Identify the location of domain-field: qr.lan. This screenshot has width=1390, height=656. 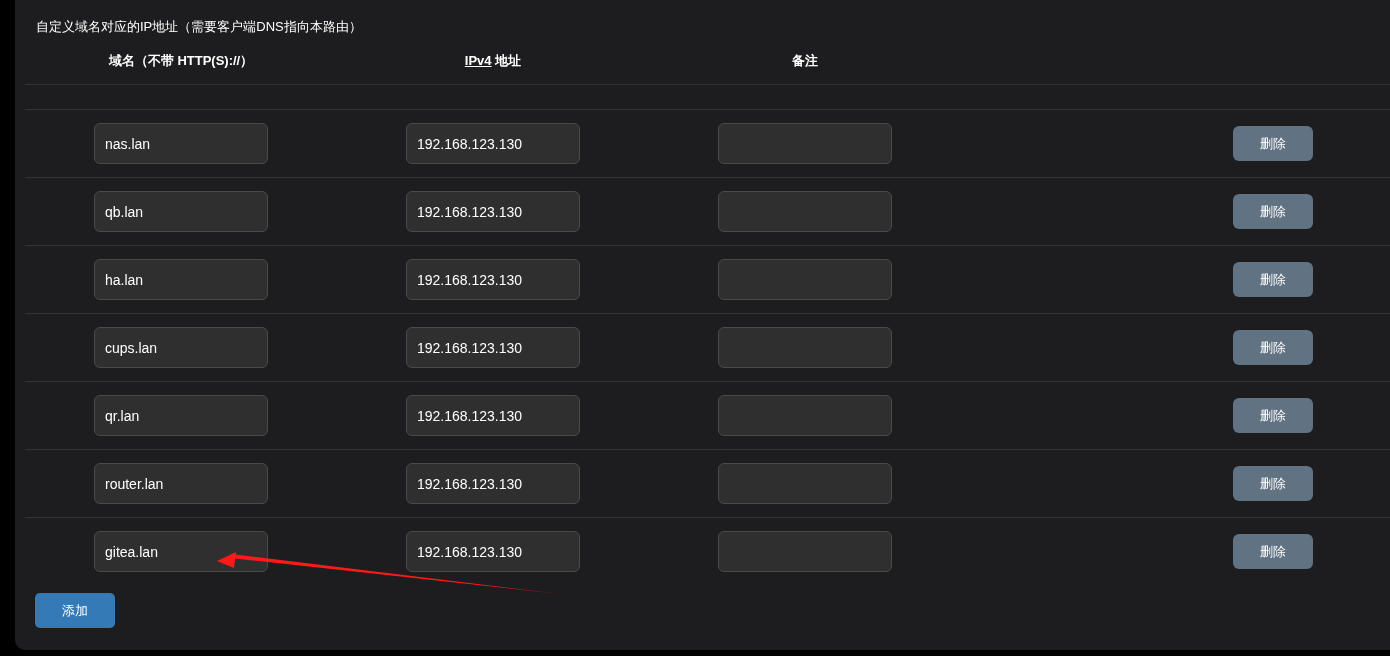
(181, 415).